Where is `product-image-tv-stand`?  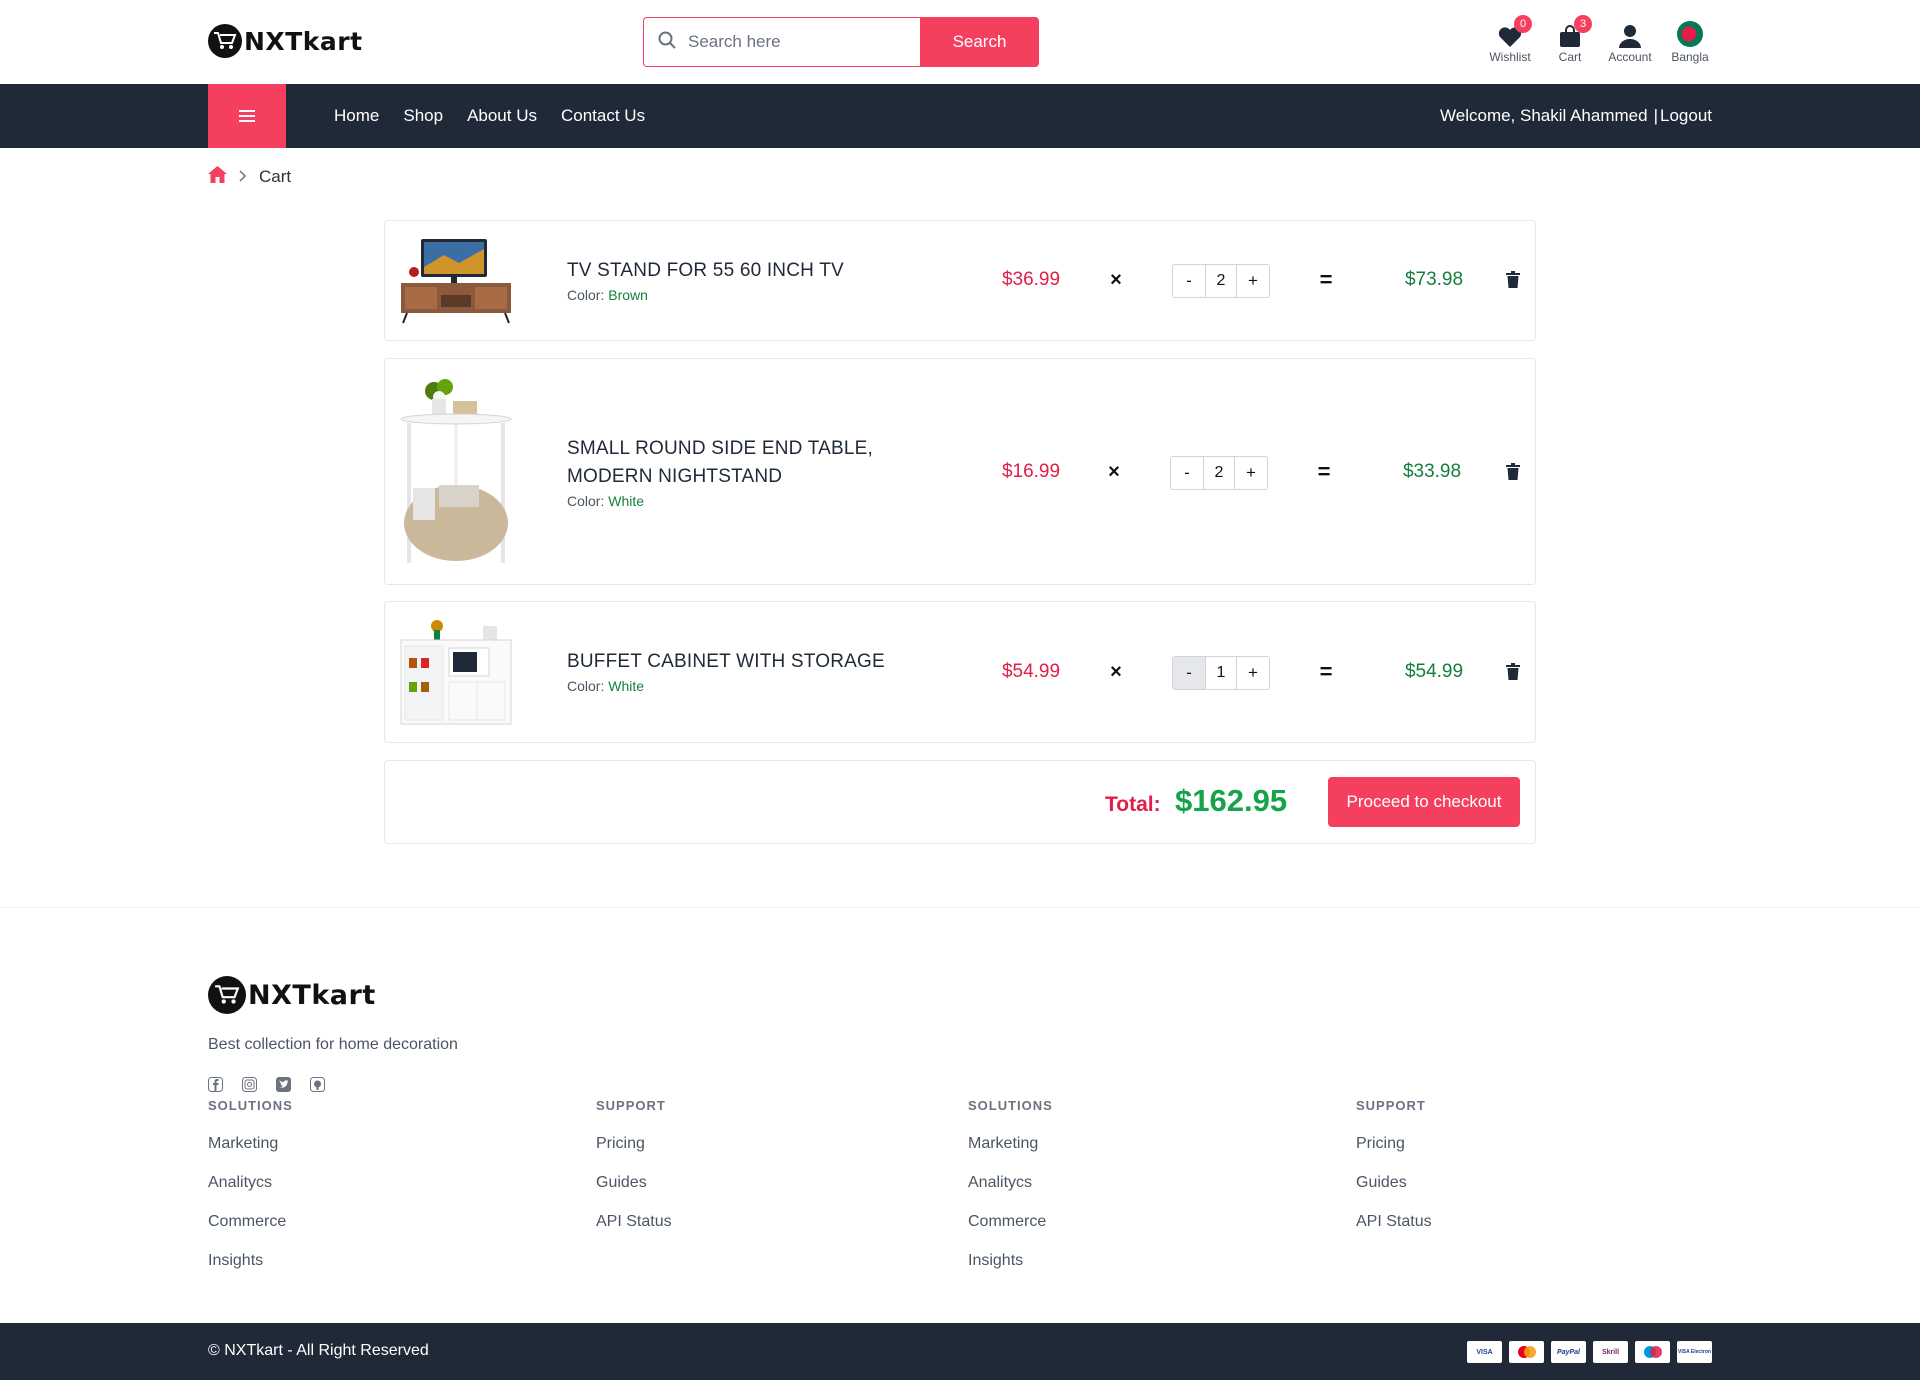
product-image-tv-stand is located at coordinates (456, 281).